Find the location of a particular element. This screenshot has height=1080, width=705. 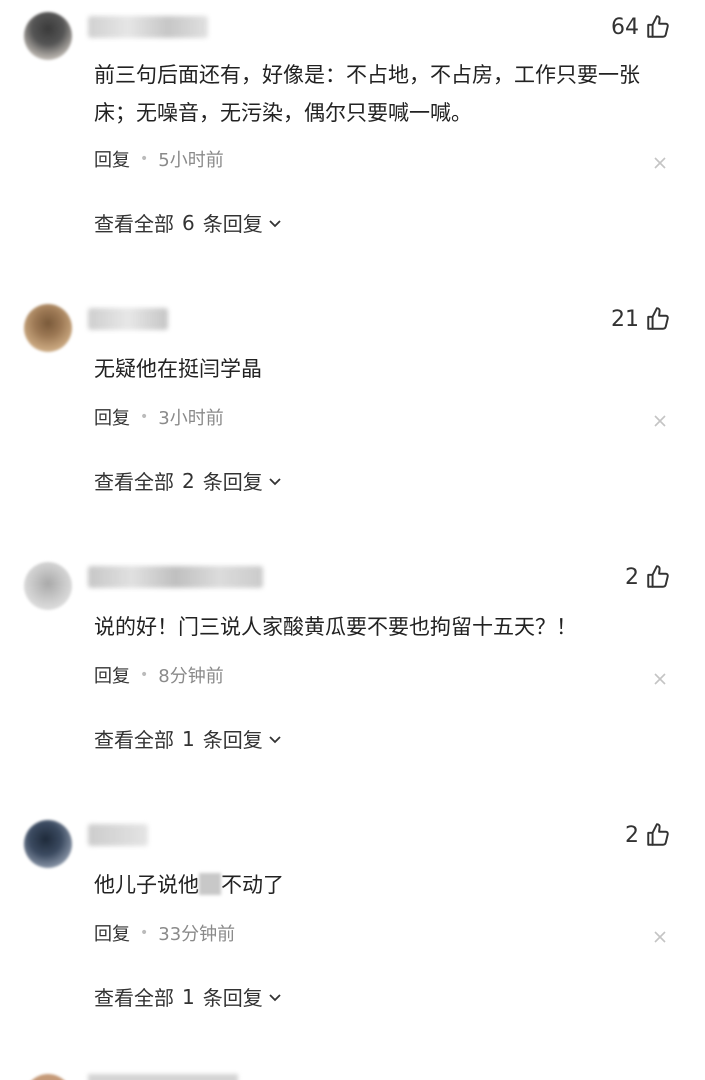

timestamp: 33分钟前 is located at coordinates (197, 934).